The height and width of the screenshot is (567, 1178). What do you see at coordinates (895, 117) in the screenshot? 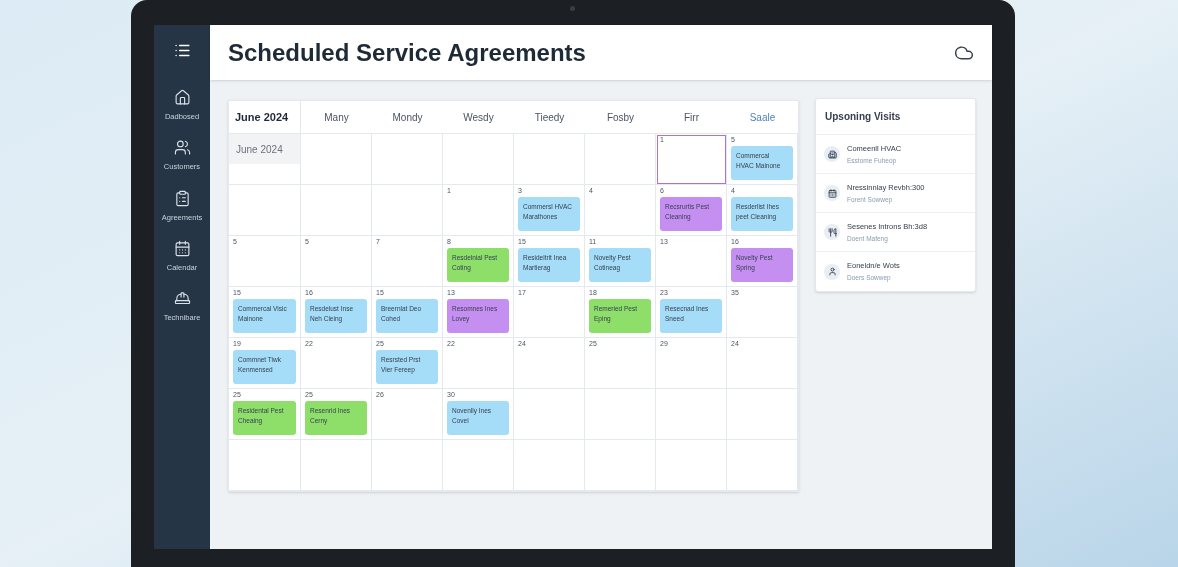
I see `panel-title: Upsoning Visits` at bounding box center [895, 117].